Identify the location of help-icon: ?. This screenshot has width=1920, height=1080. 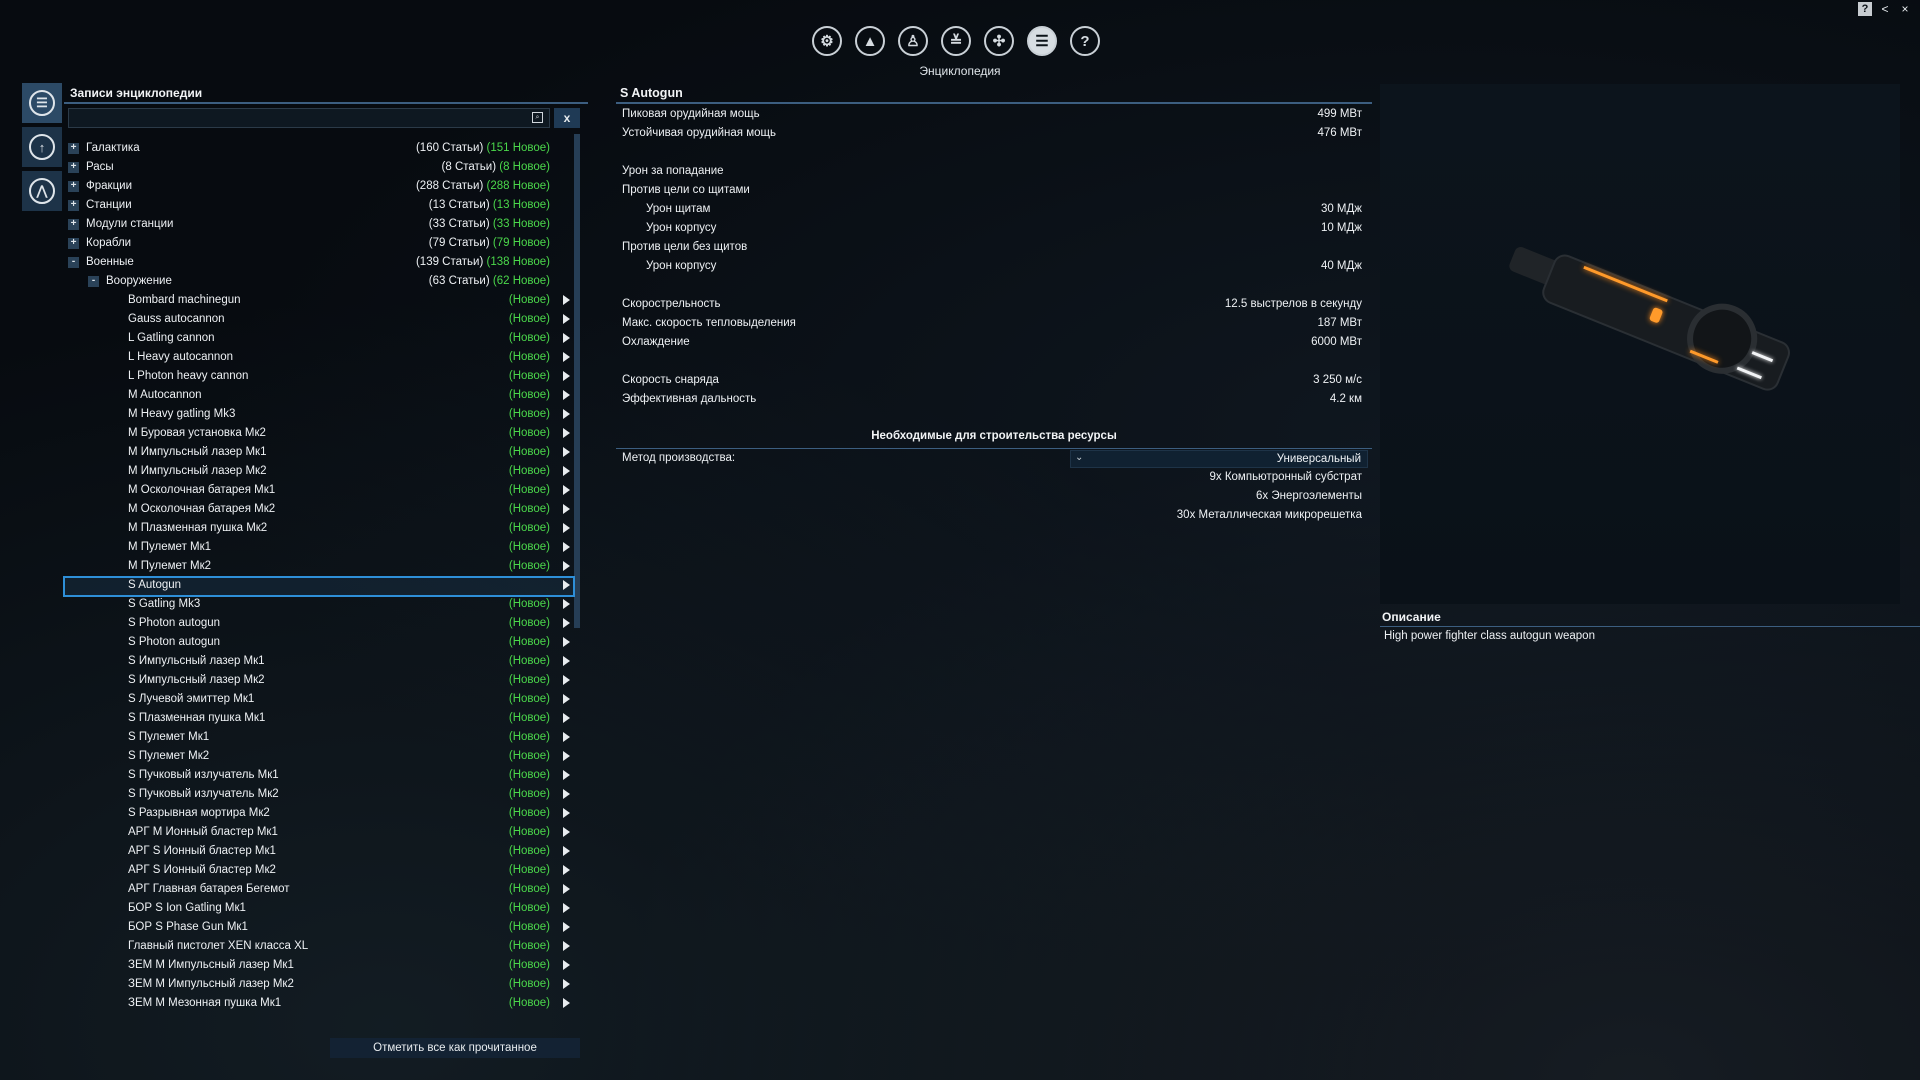
(1085, 41).